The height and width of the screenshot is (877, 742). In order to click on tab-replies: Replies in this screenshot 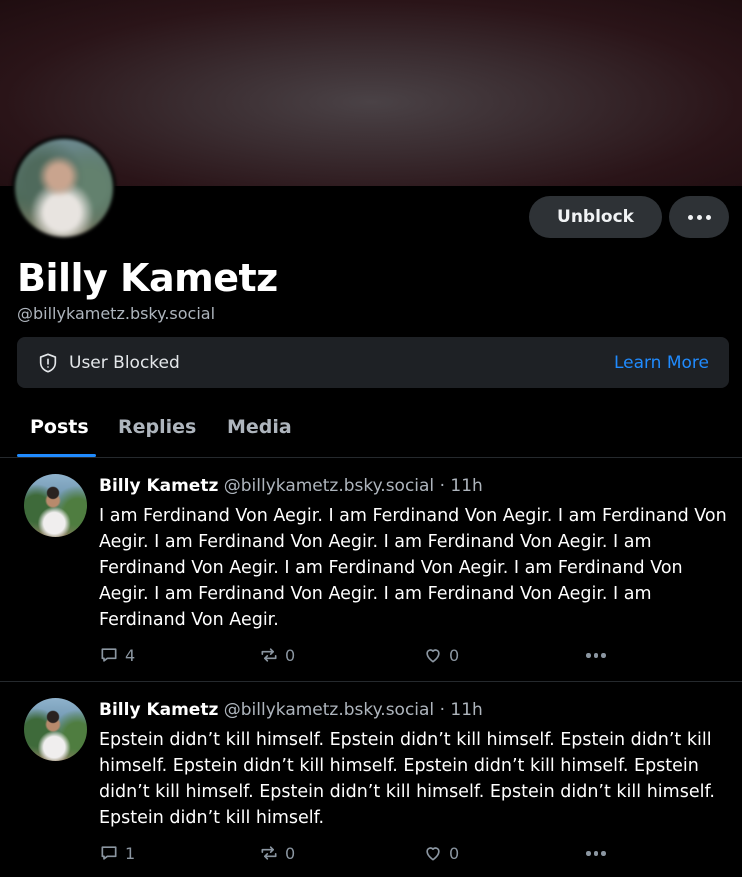, I will do `click(157, 427)`.